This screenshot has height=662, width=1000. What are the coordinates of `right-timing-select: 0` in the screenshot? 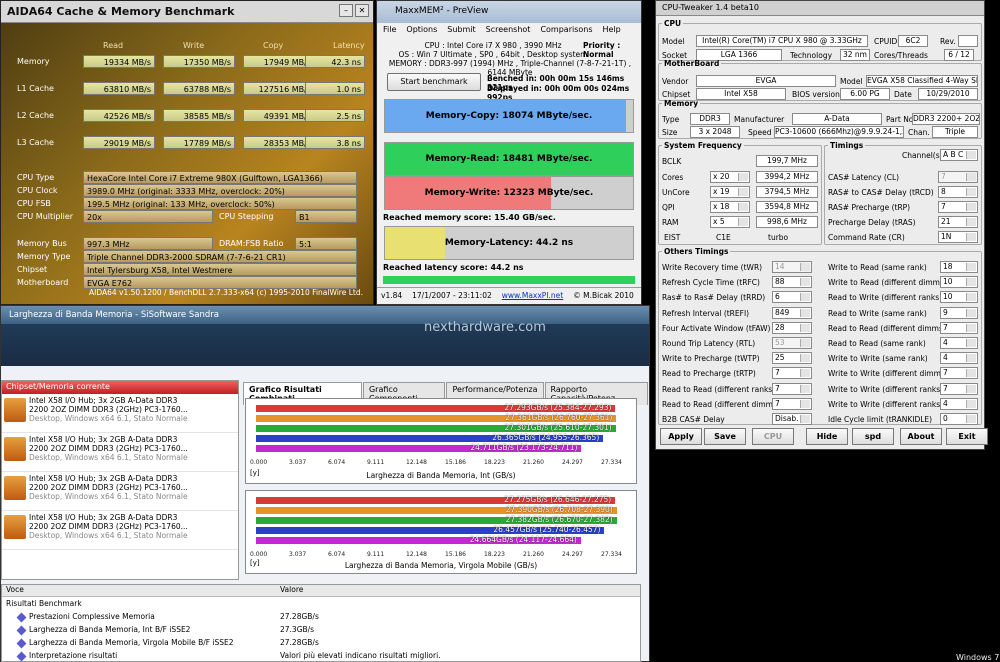 It's located at (959, 419).